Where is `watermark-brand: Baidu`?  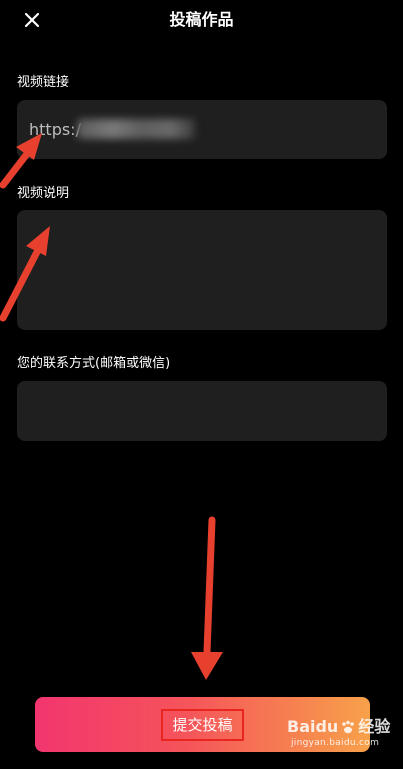
watermark-brand: Baidu is located at coordinates (313, 726).